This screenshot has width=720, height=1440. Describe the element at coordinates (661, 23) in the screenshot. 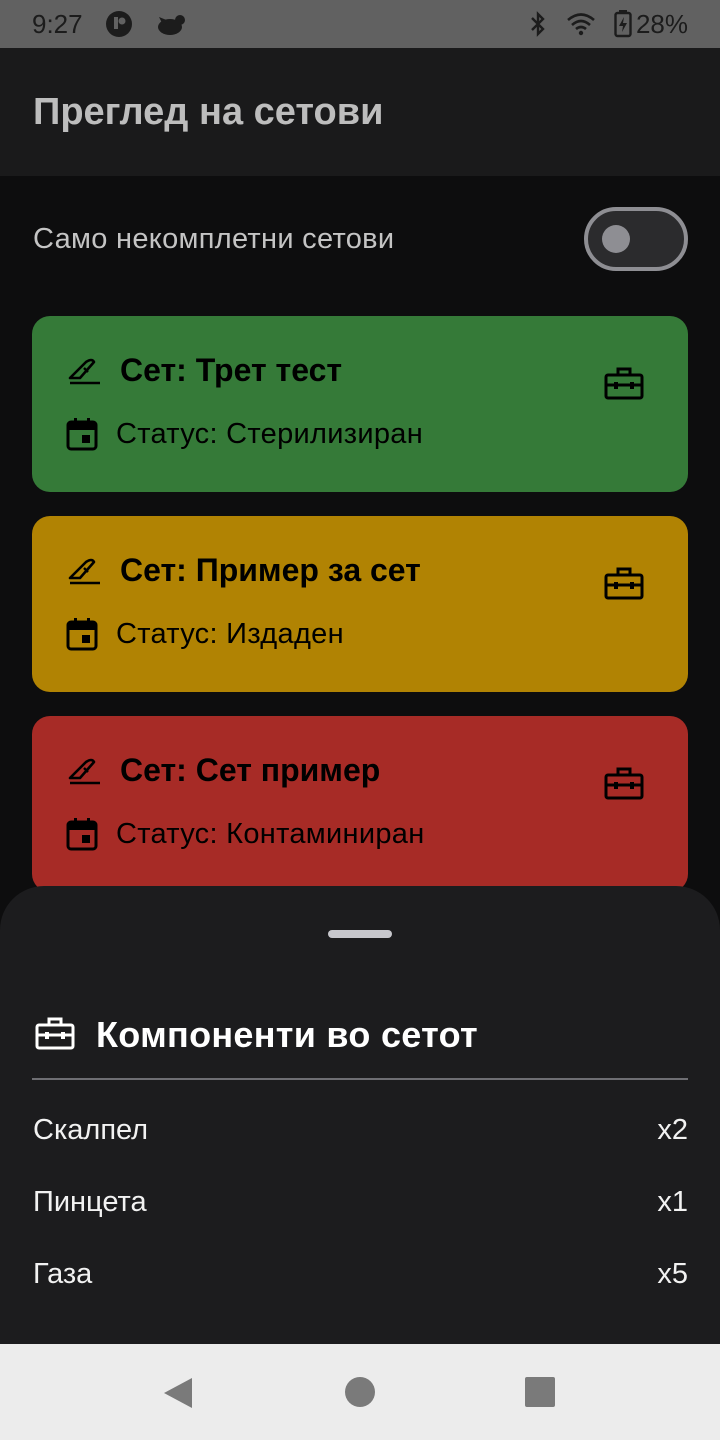

I see `battery-percent: 28%` at that location.